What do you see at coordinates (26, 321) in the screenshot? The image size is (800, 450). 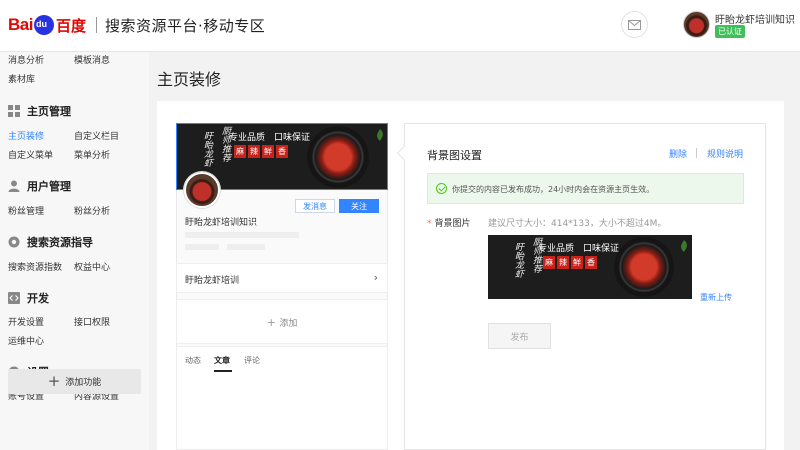 I see `sidebar-item-dev-settings: 开发设置` at bounding box center [26, 321].